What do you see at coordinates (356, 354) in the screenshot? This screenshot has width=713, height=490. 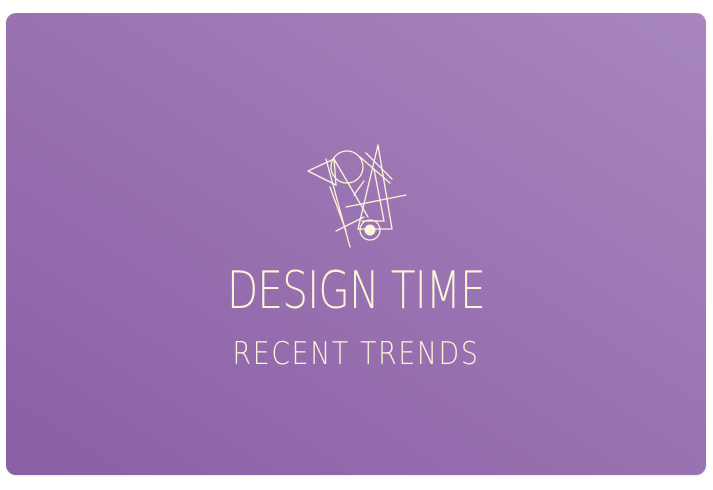 I see `banner-subtitle: RECENT TRENDS` at bounding box center [356, 354].